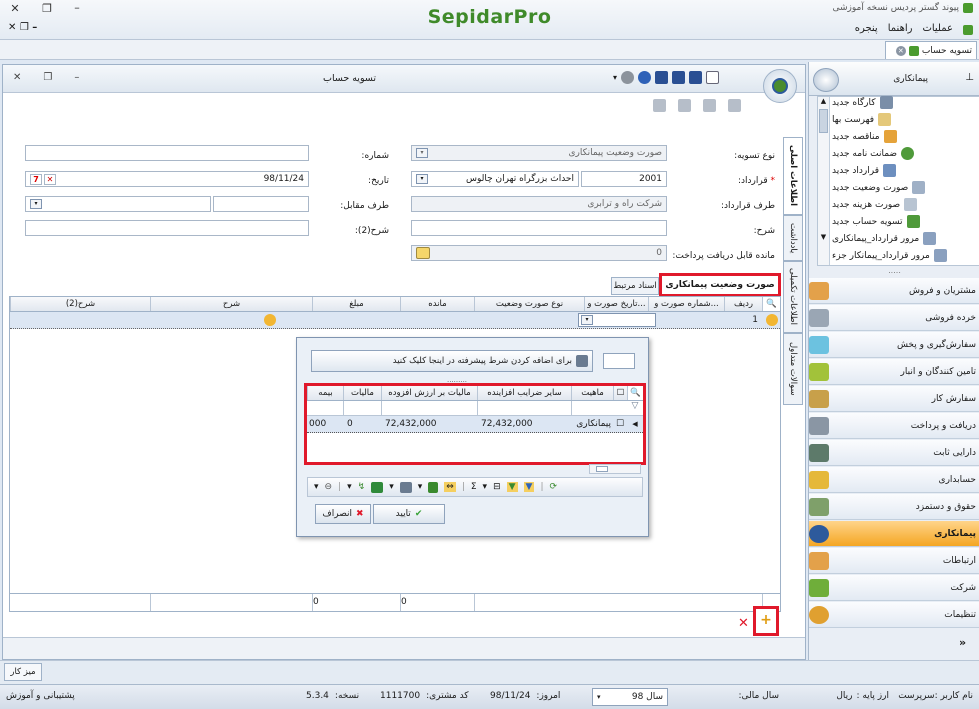  Describe the element at coordinates (325, 393) in the screenshot. I see `col-insurance: بیمه` at that location.